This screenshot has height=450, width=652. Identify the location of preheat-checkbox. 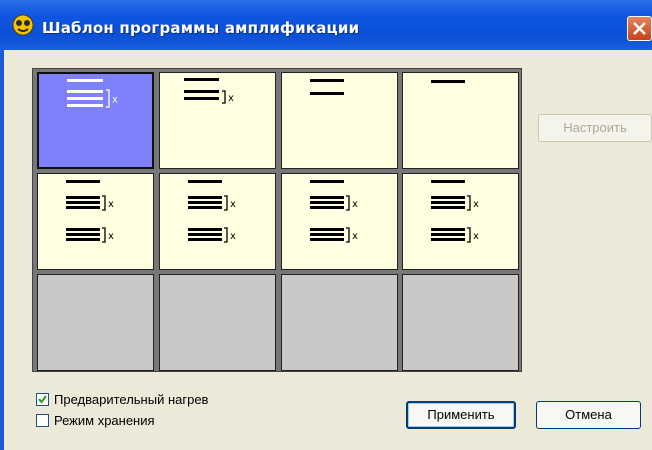
(42, 399).